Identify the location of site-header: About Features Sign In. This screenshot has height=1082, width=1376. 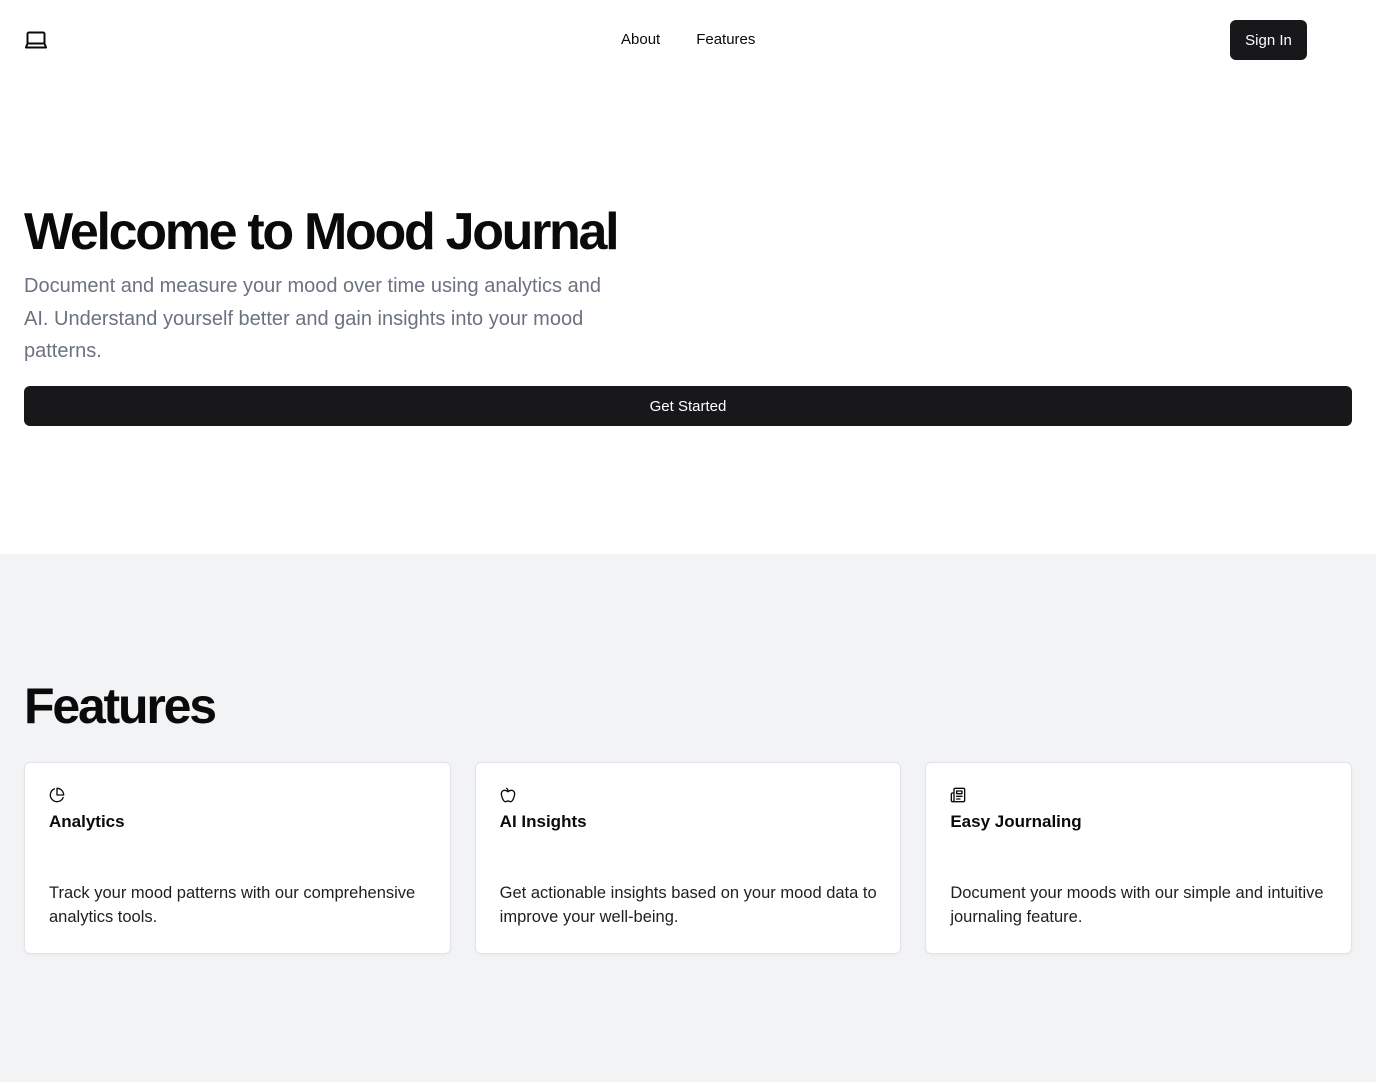
(688, 40).